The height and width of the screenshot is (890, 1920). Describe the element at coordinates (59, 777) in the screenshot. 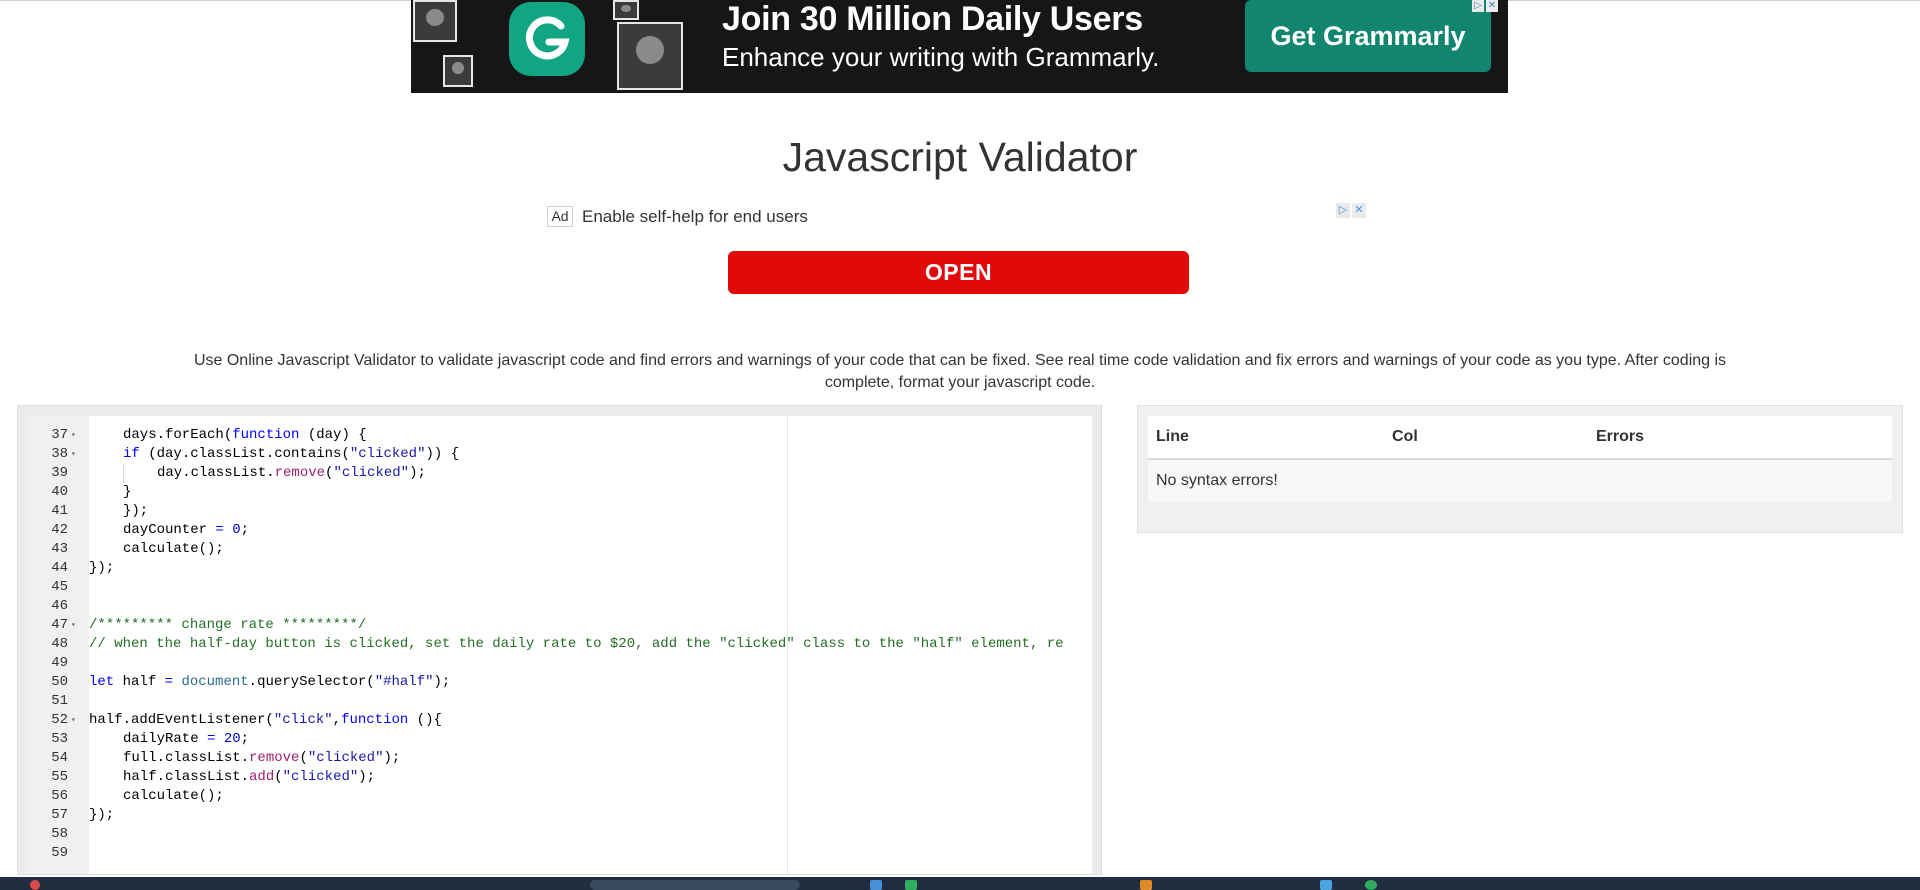

I see `line-number: 55` at that location.